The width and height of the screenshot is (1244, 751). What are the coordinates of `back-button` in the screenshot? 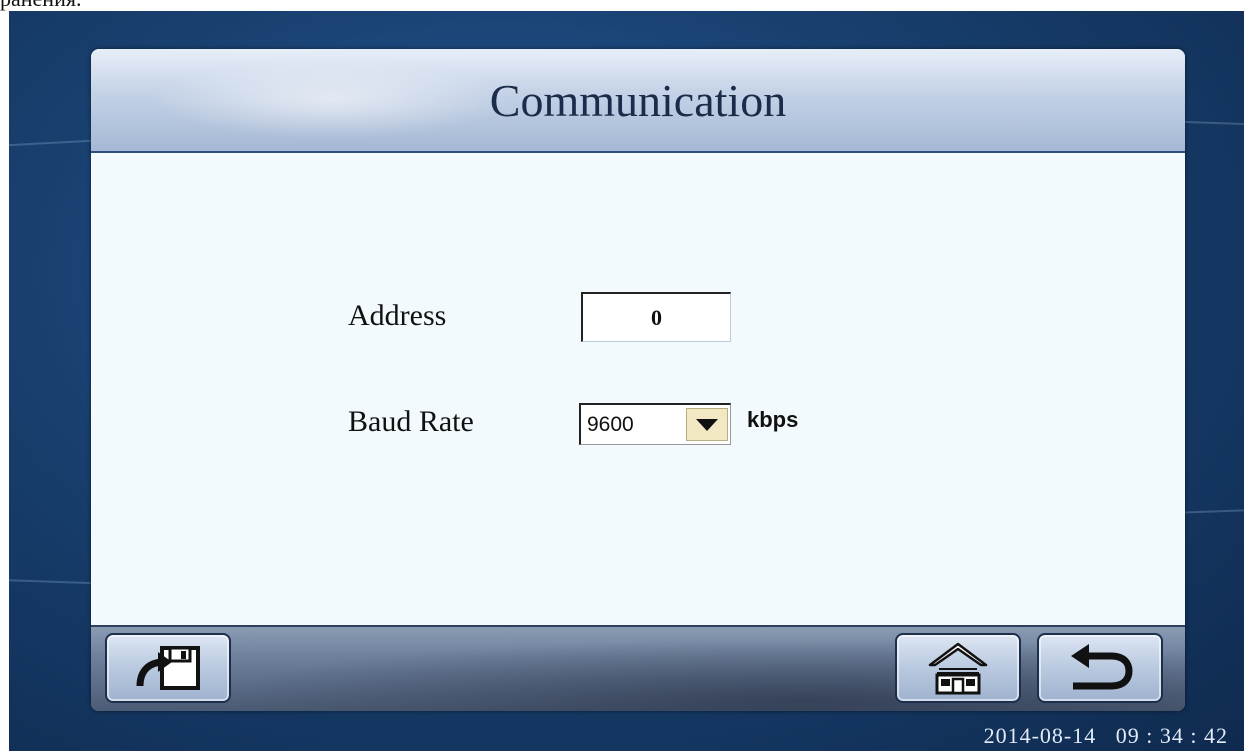 It's located at (1100, 668).